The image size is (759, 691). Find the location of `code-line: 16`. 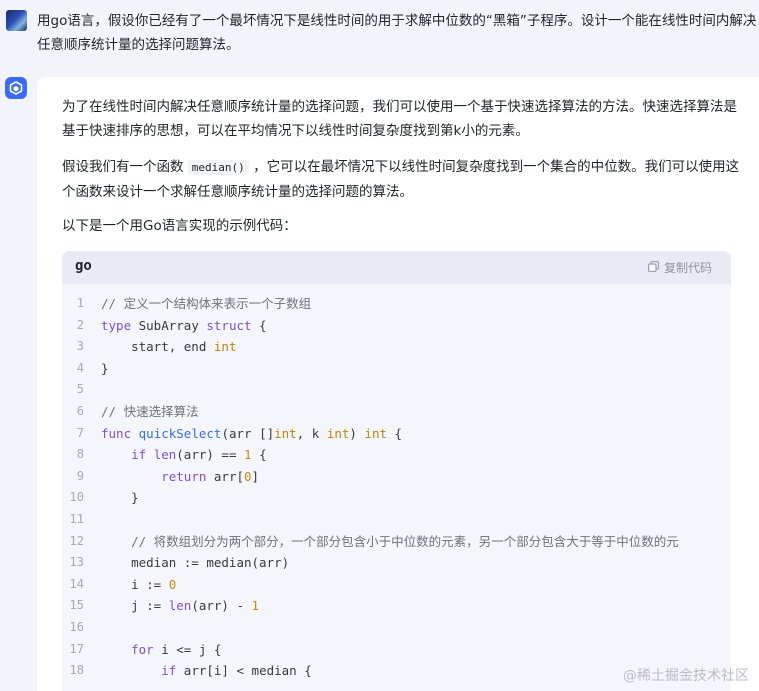

code-line: 16 is located at coordinates (396, 628).